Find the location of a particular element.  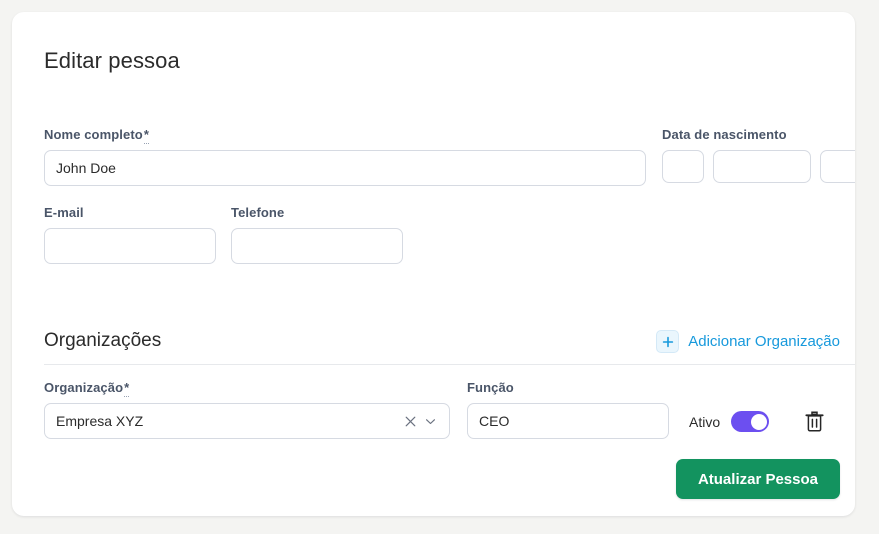

close-icon is located at coordinates (410, 421).